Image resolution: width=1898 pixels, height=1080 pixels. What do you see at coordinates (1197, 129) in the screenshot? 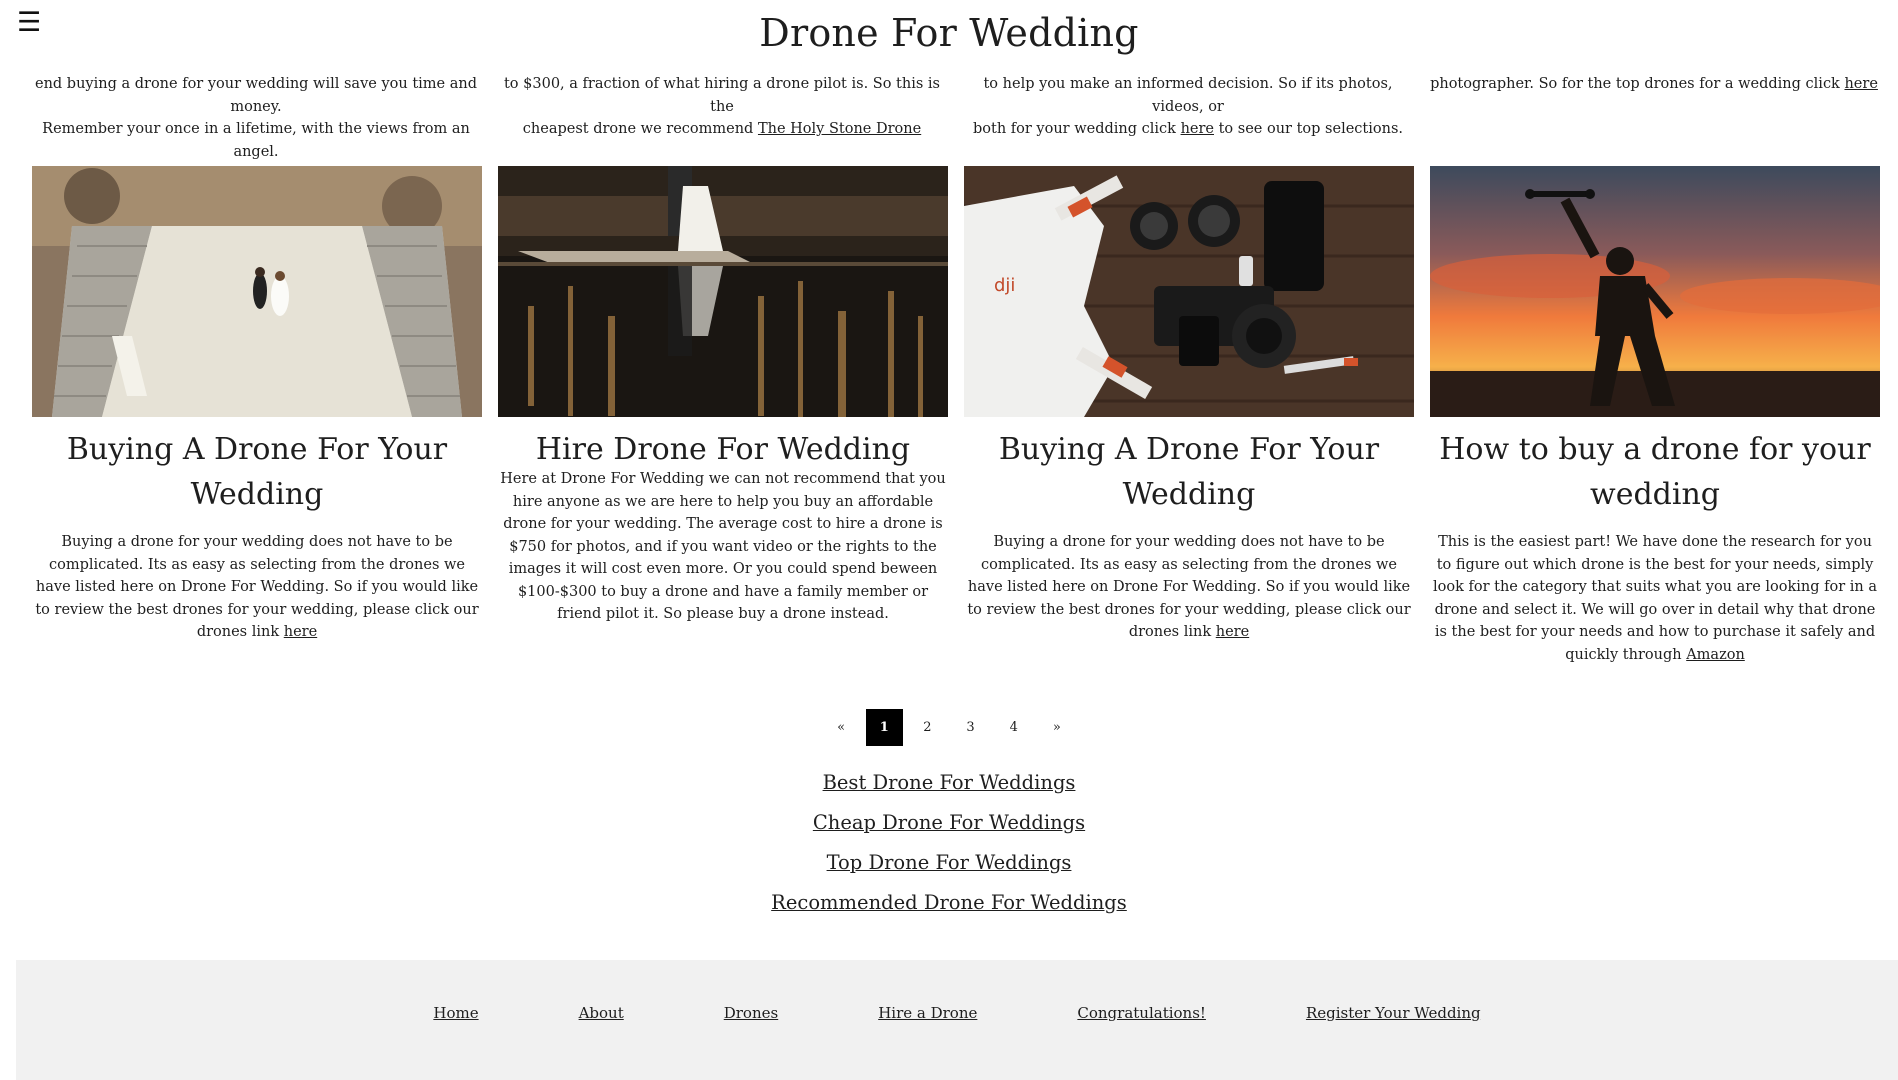
I see `top-selections-here-link: here` at bounding box center [1197, 129].